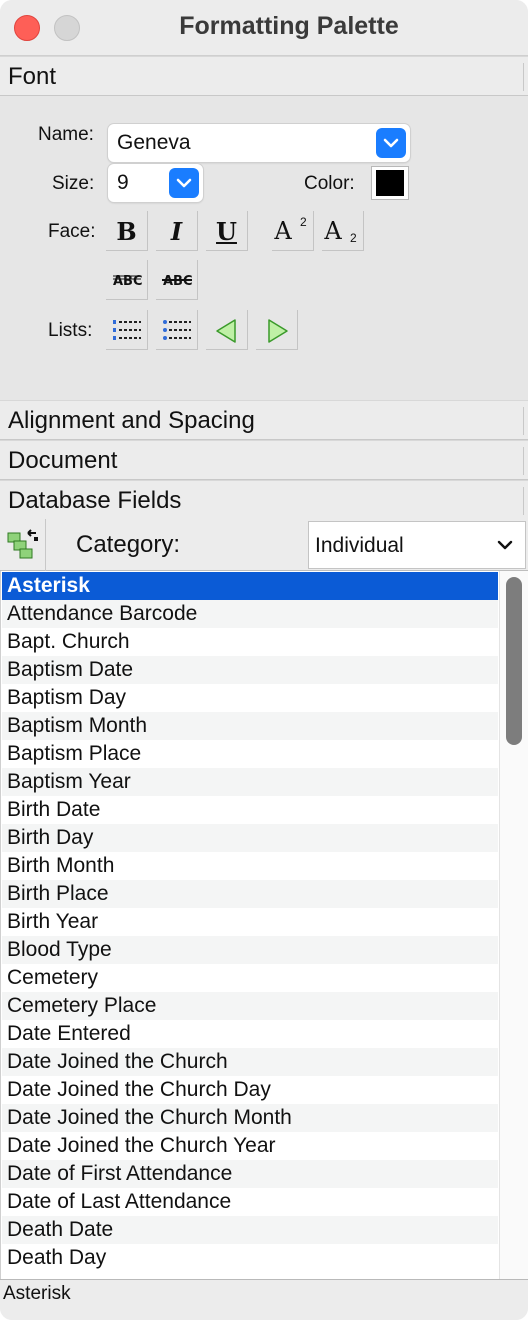 This screenshot has width=528, height=1320. I want to click on title-bar: Formatting Palette, so click(264, 28).